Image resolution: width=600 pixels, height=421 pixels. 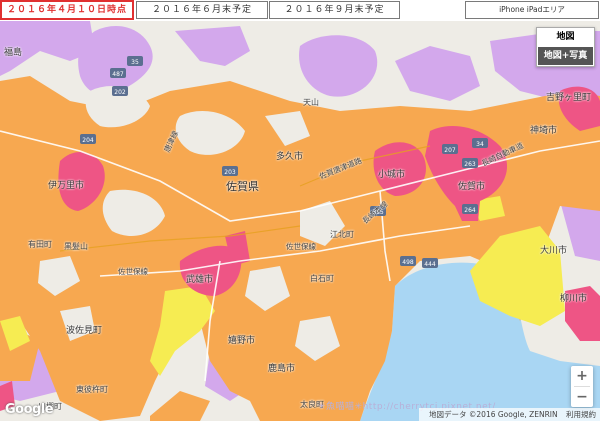 I want to click on route-number: 204, so click(x=88, y=140).